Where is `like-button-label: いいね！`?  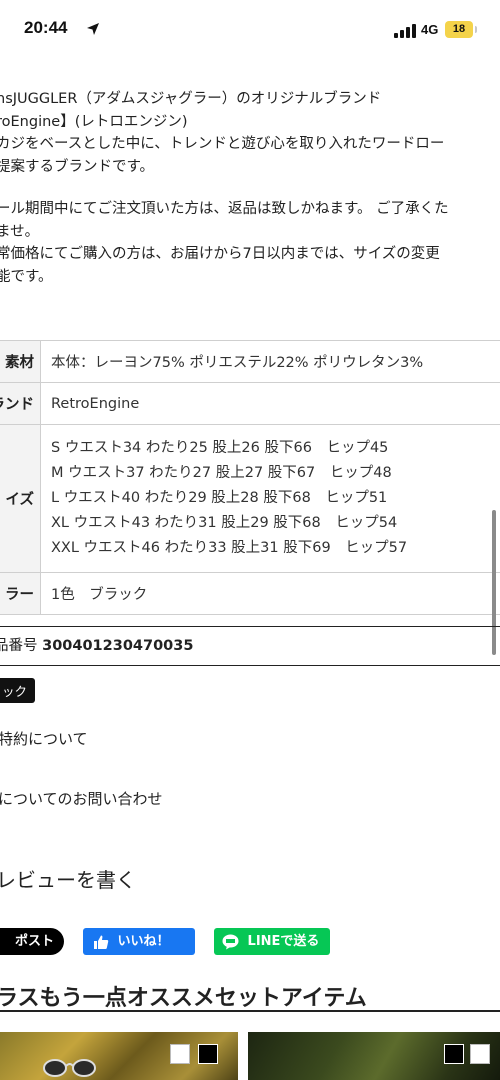
like-button-label: いいね！ is located at coordinates (143, 941).